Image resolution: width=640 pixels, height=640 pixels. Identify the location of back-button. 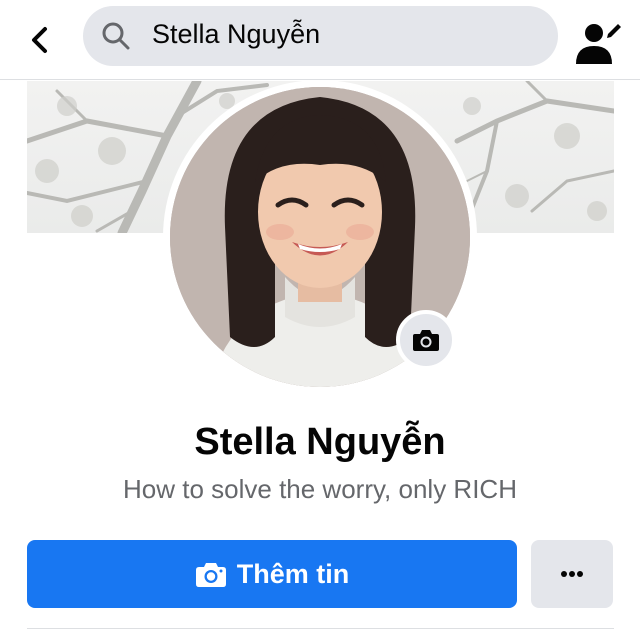
(40, 40).